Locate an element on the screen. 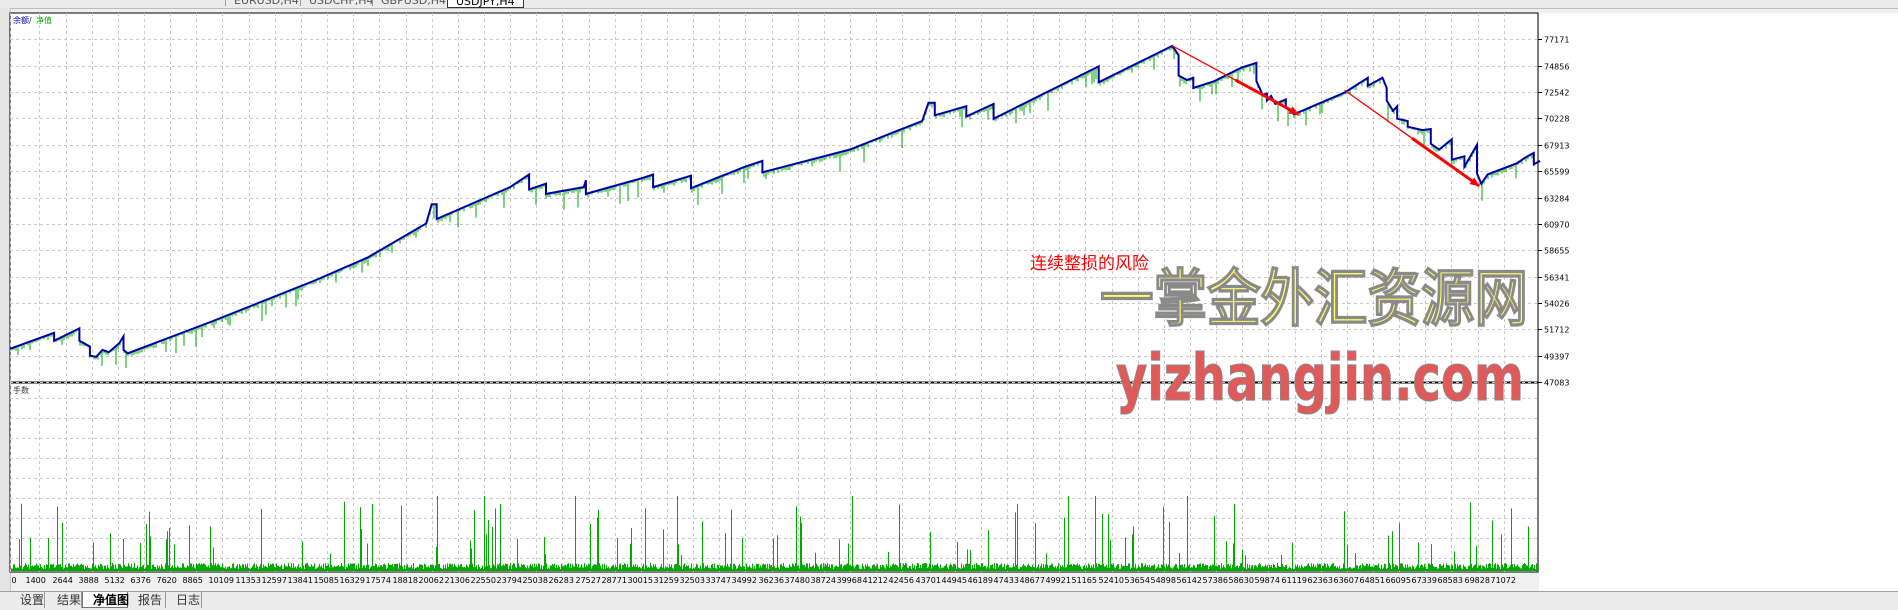  x-tick-label: 61119 is located at coordinates (1294, 580).